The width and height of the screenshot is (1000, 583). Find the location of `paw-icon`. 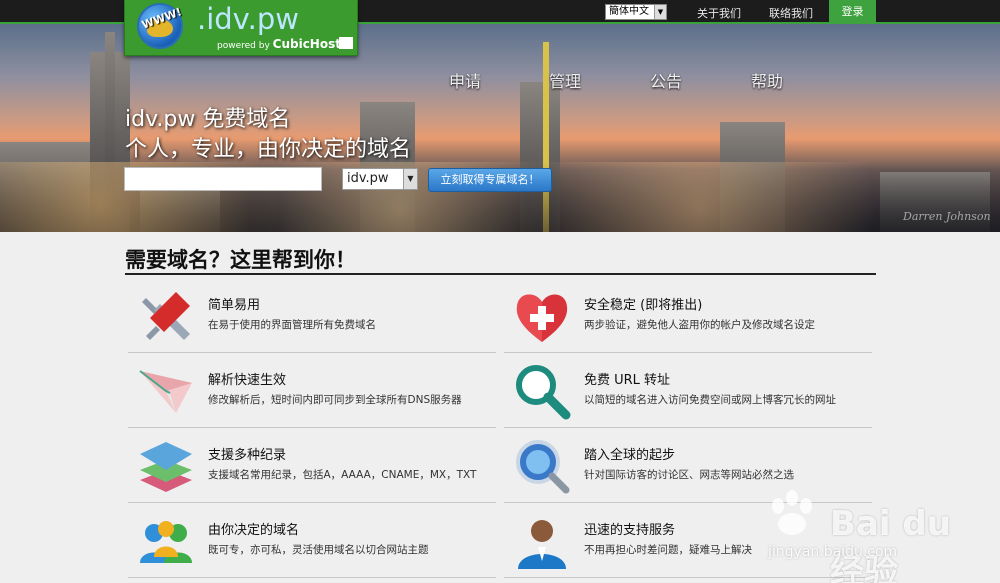

paw-icon is located at coordinates (792, 512).